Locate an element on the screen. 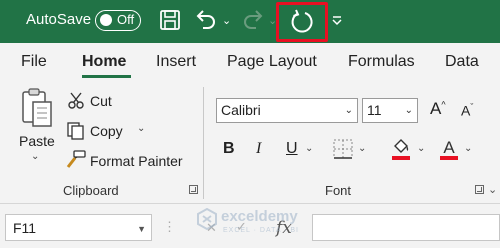  paste-icon is located at coordinates (37, 111).